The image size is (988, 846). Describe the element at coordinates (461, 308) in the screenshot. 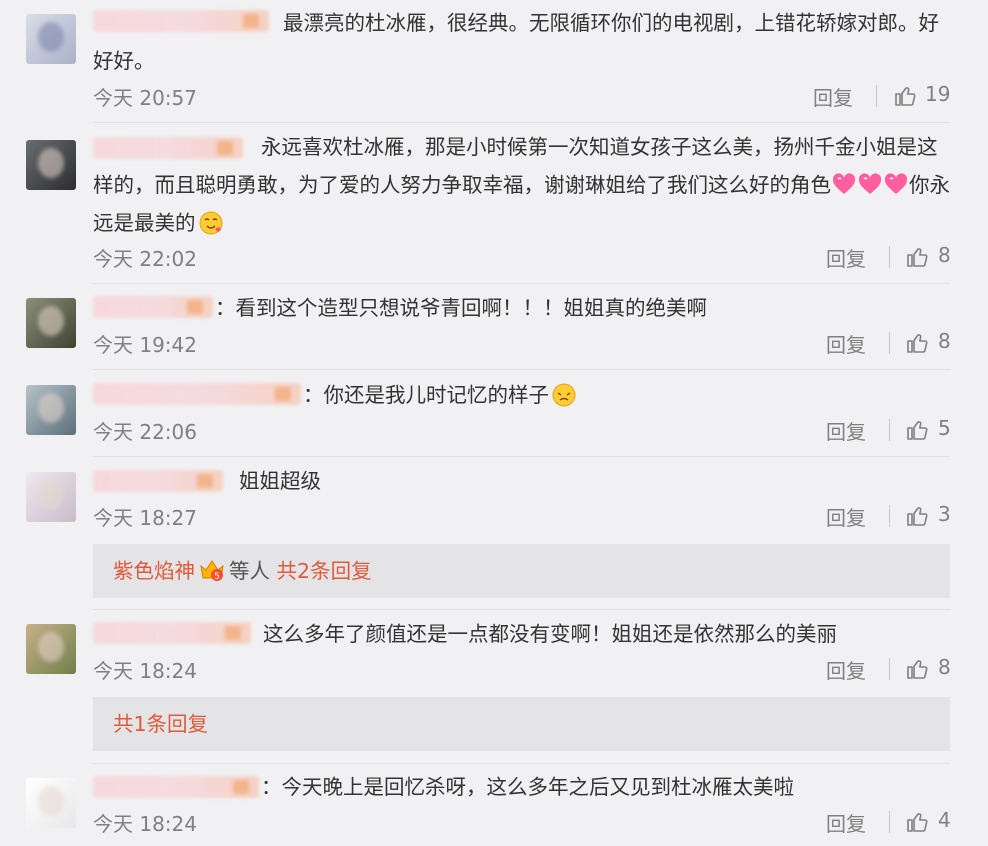

I see `comment-text: ：看到这个造型只想说爷青回啊！！！姐姐真的绝美啊` at that location.